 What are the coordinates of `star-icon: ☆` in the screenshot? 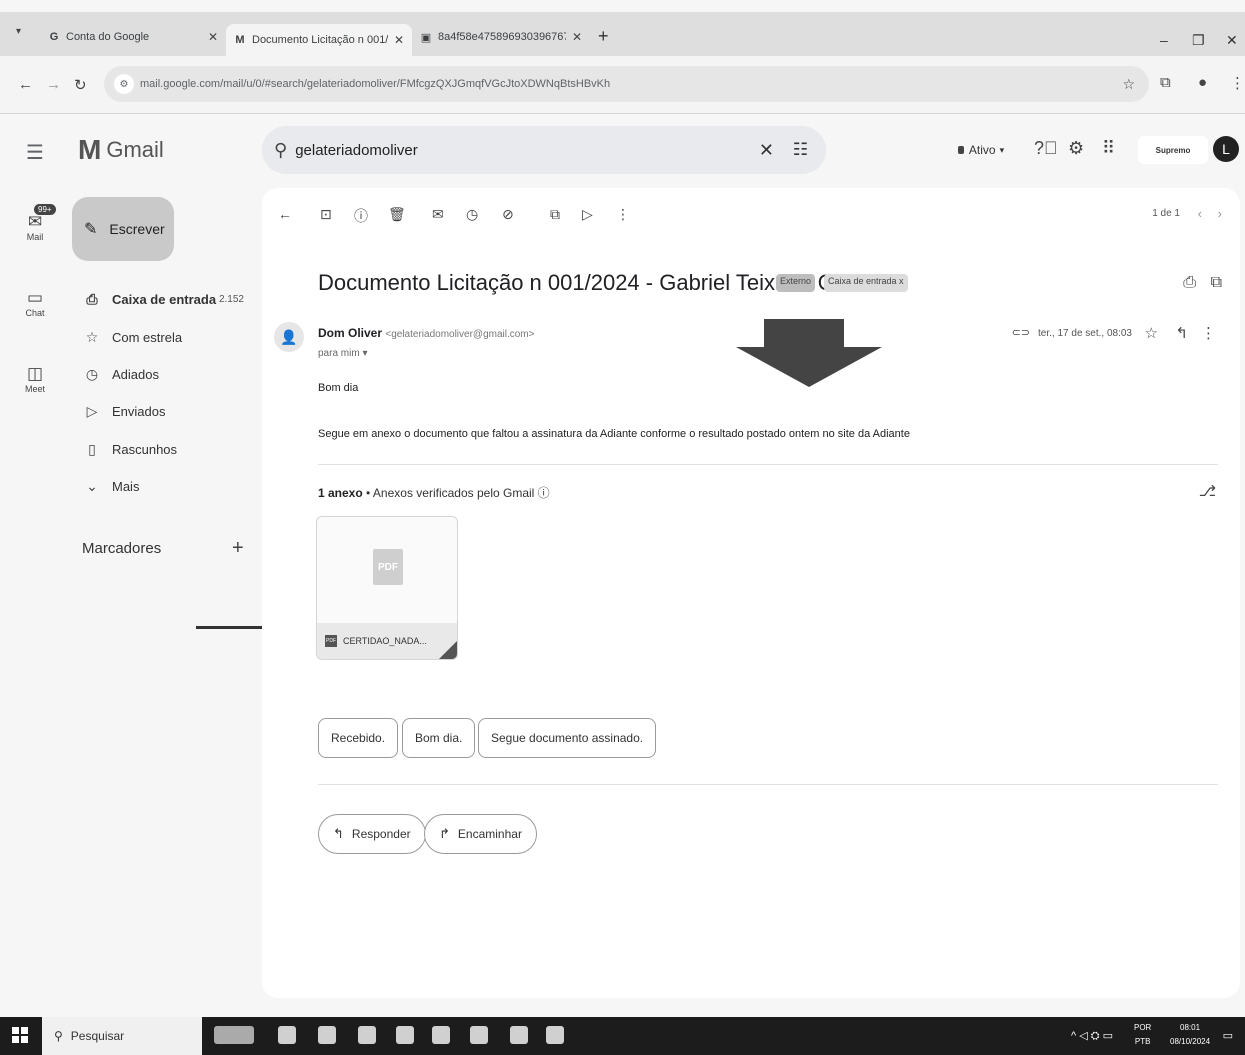 It's located at (1151, 333).